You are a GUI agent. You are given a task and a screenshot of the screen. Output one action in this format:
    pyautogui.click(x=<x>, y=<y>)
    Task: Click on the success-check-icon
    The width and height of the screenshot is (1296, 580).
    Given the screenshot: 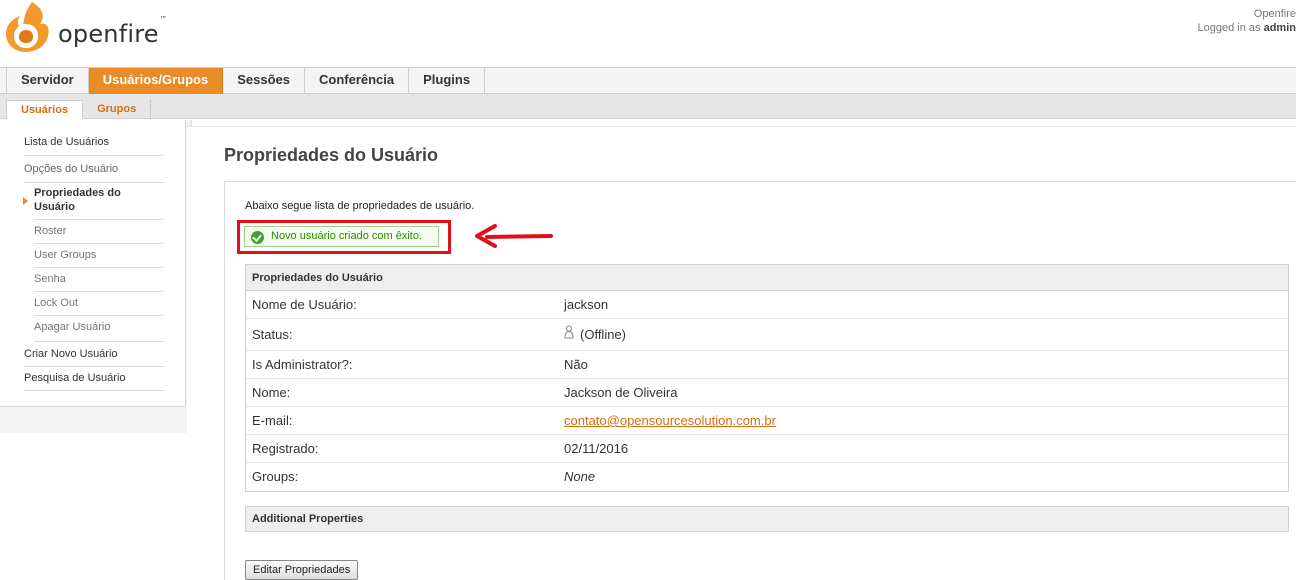 What is the action you would take?
    pyautogui.click(x=257, y=237)
    